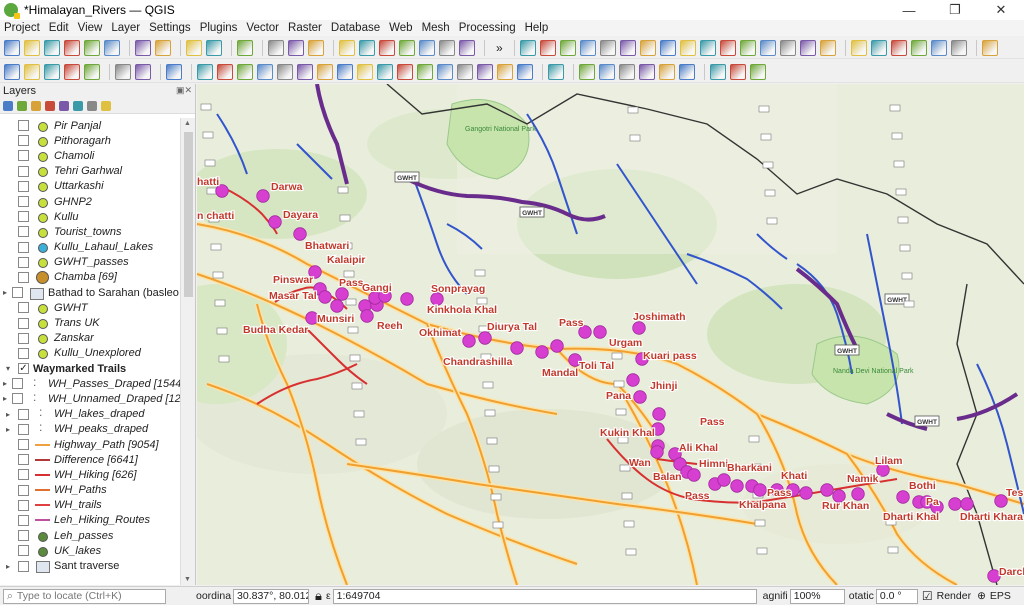 The image size is (1024, 605). Describe the element at coordinates (981, 596) in the screenshot. I see `globe-icon: ⊕` at that location.